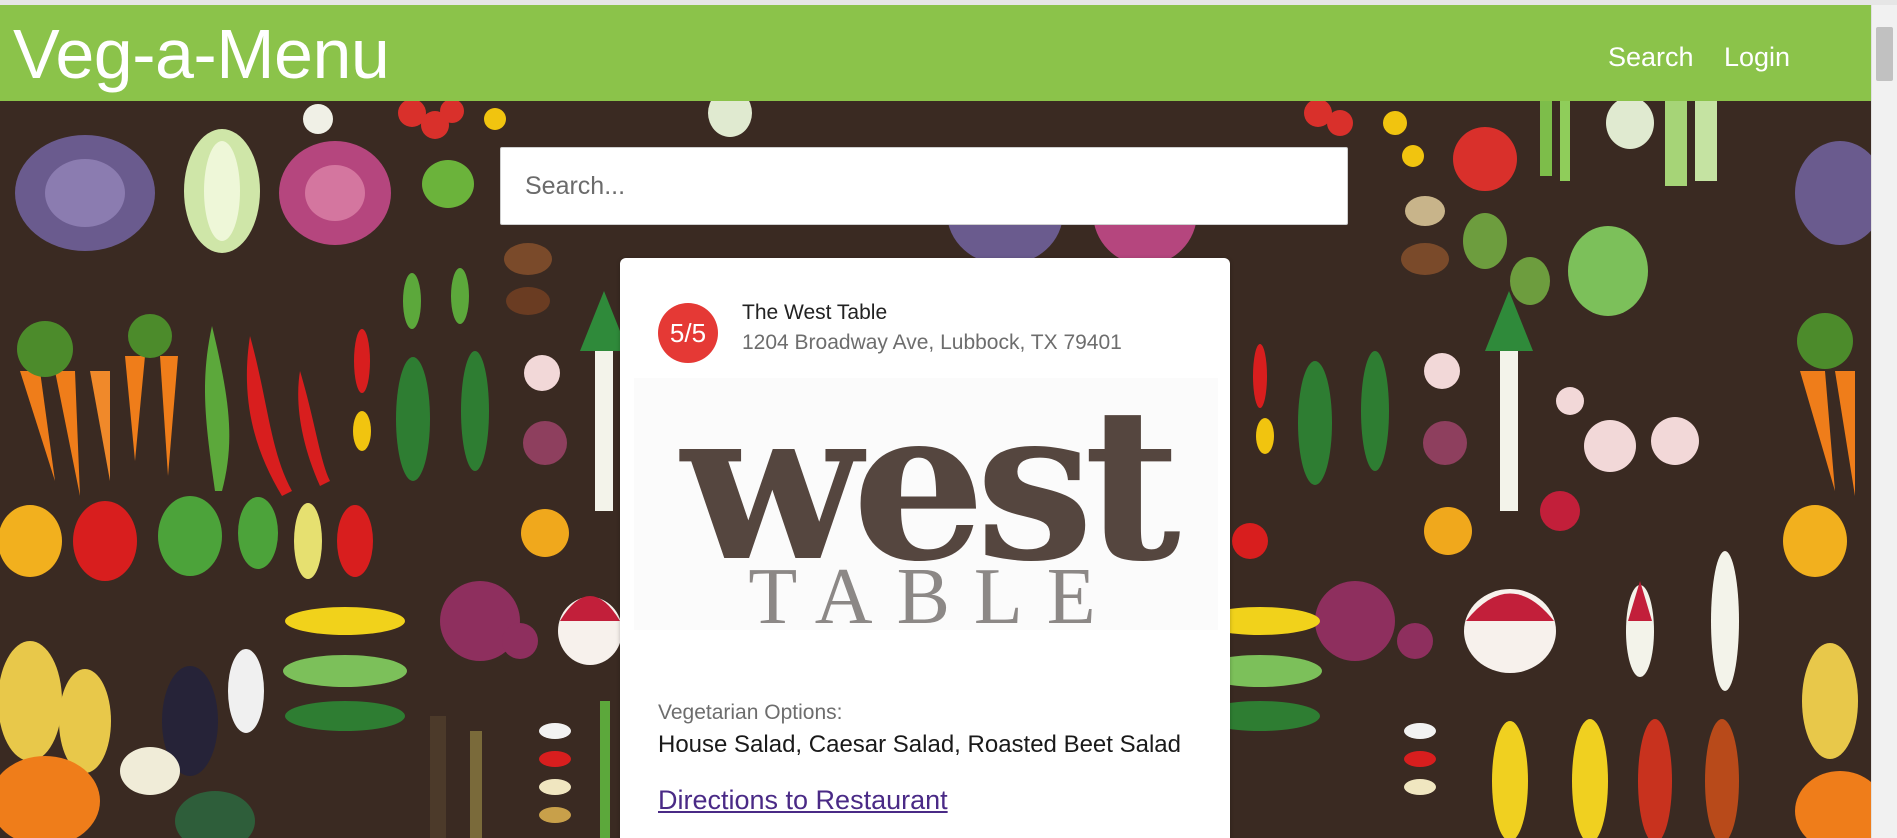 This screenshot has width=1897, height=838. I want to click on restaurant-logo: west TABLE, so click(926, 504).